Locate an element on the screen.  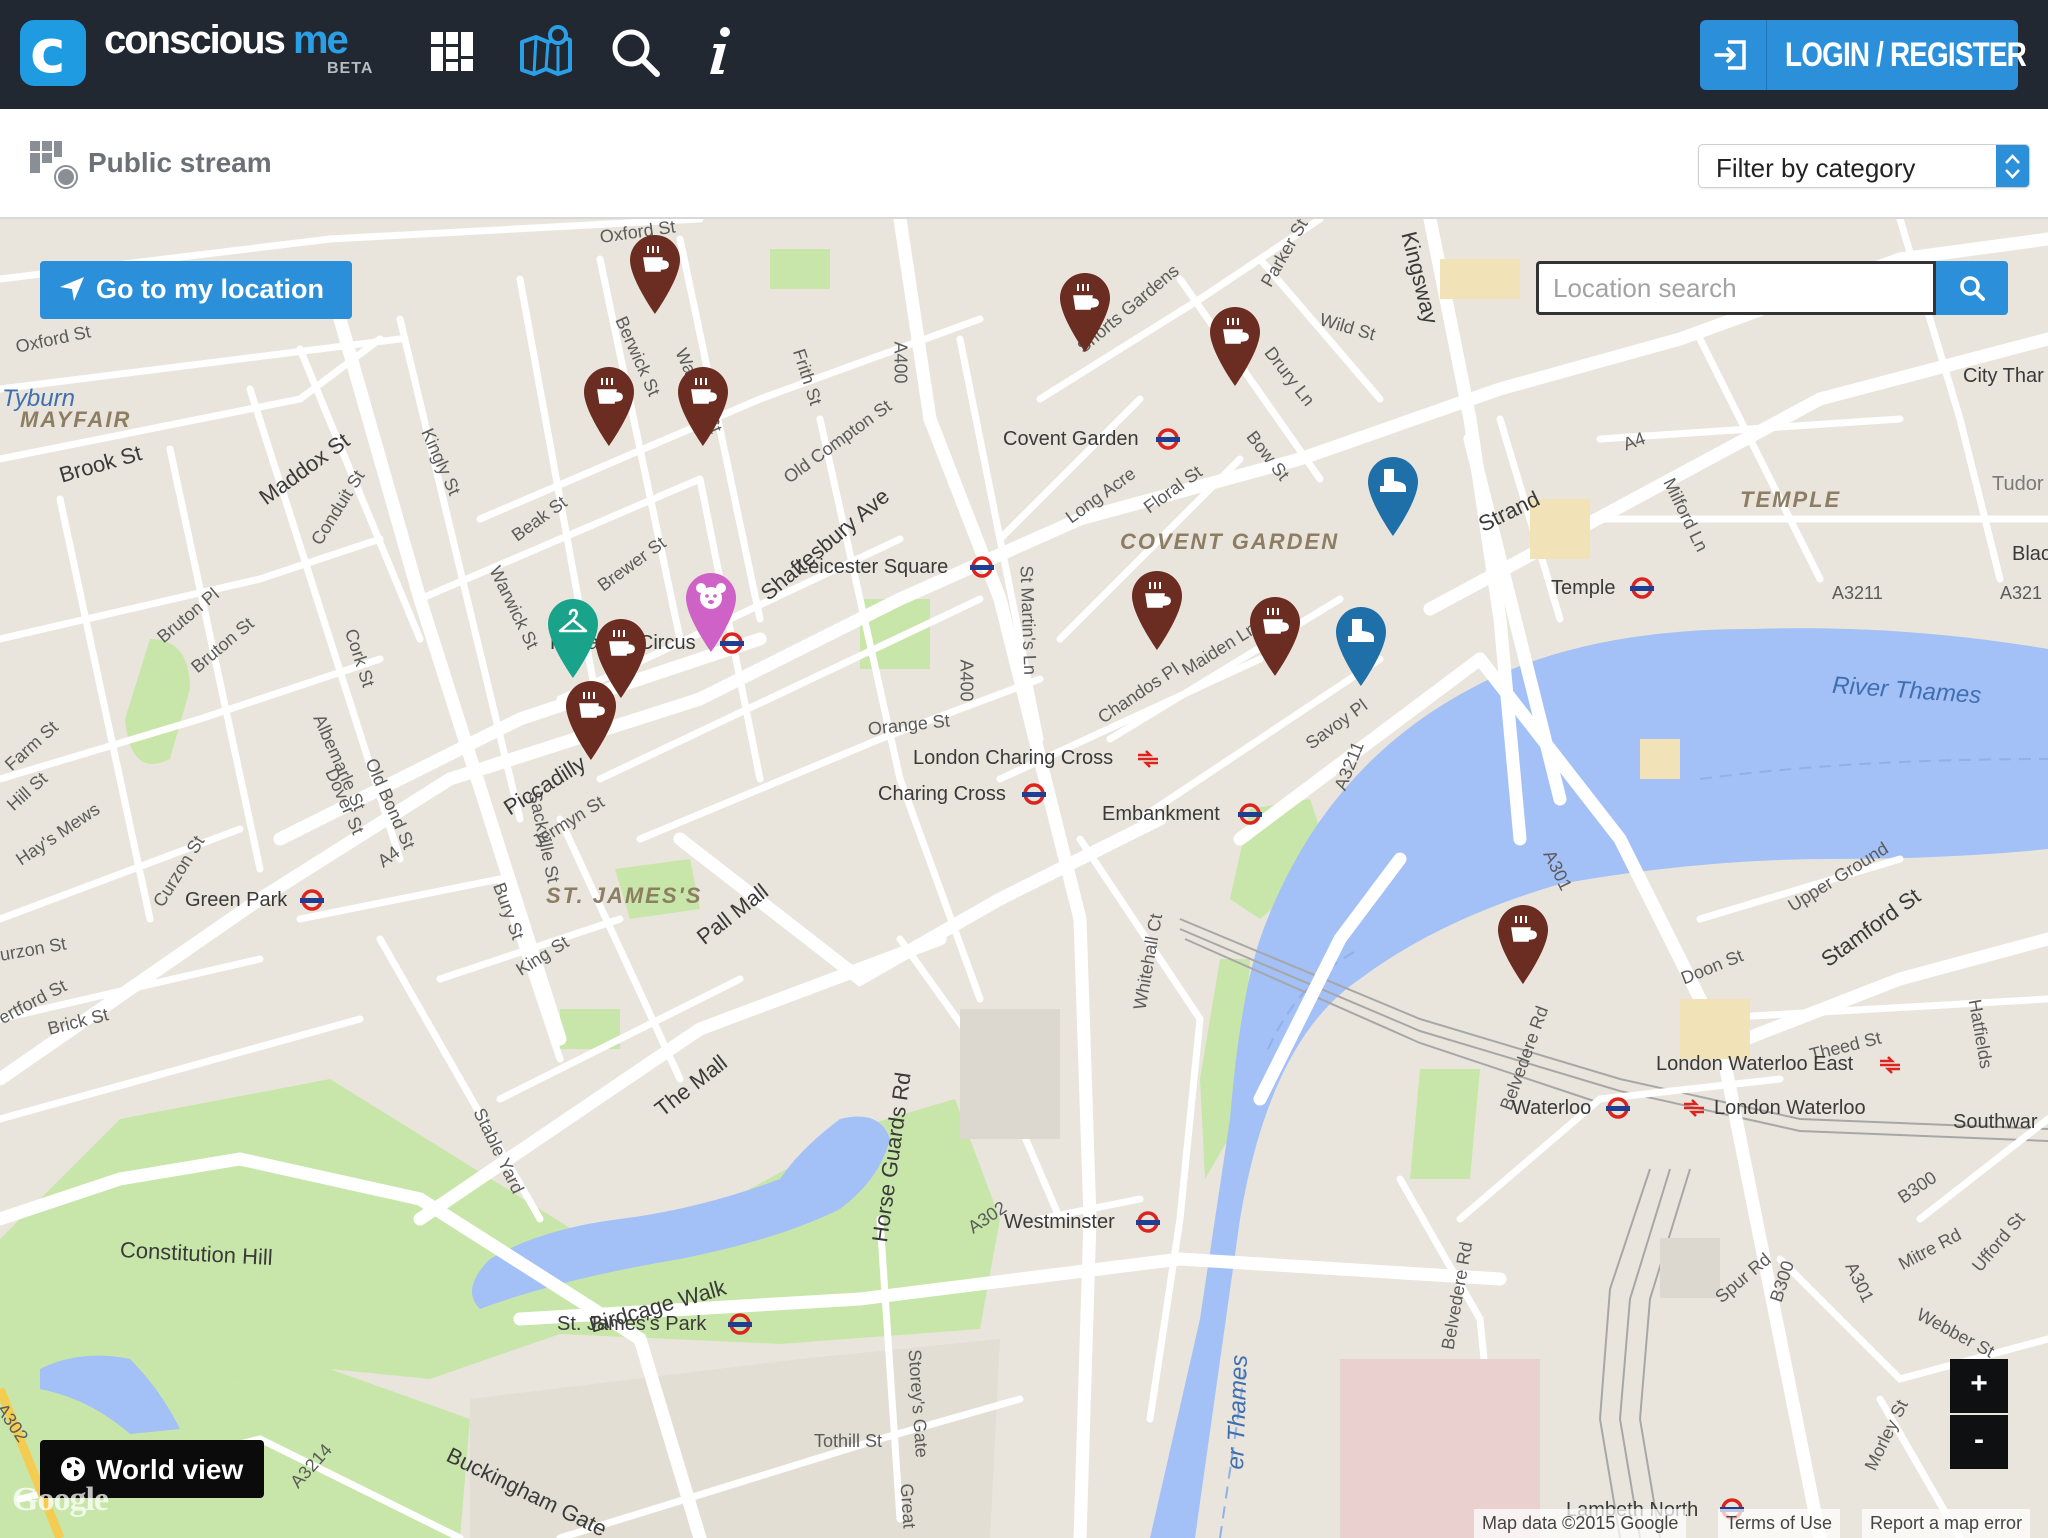
station-label: London Waterloo is located at coordinates (1790, 1108).